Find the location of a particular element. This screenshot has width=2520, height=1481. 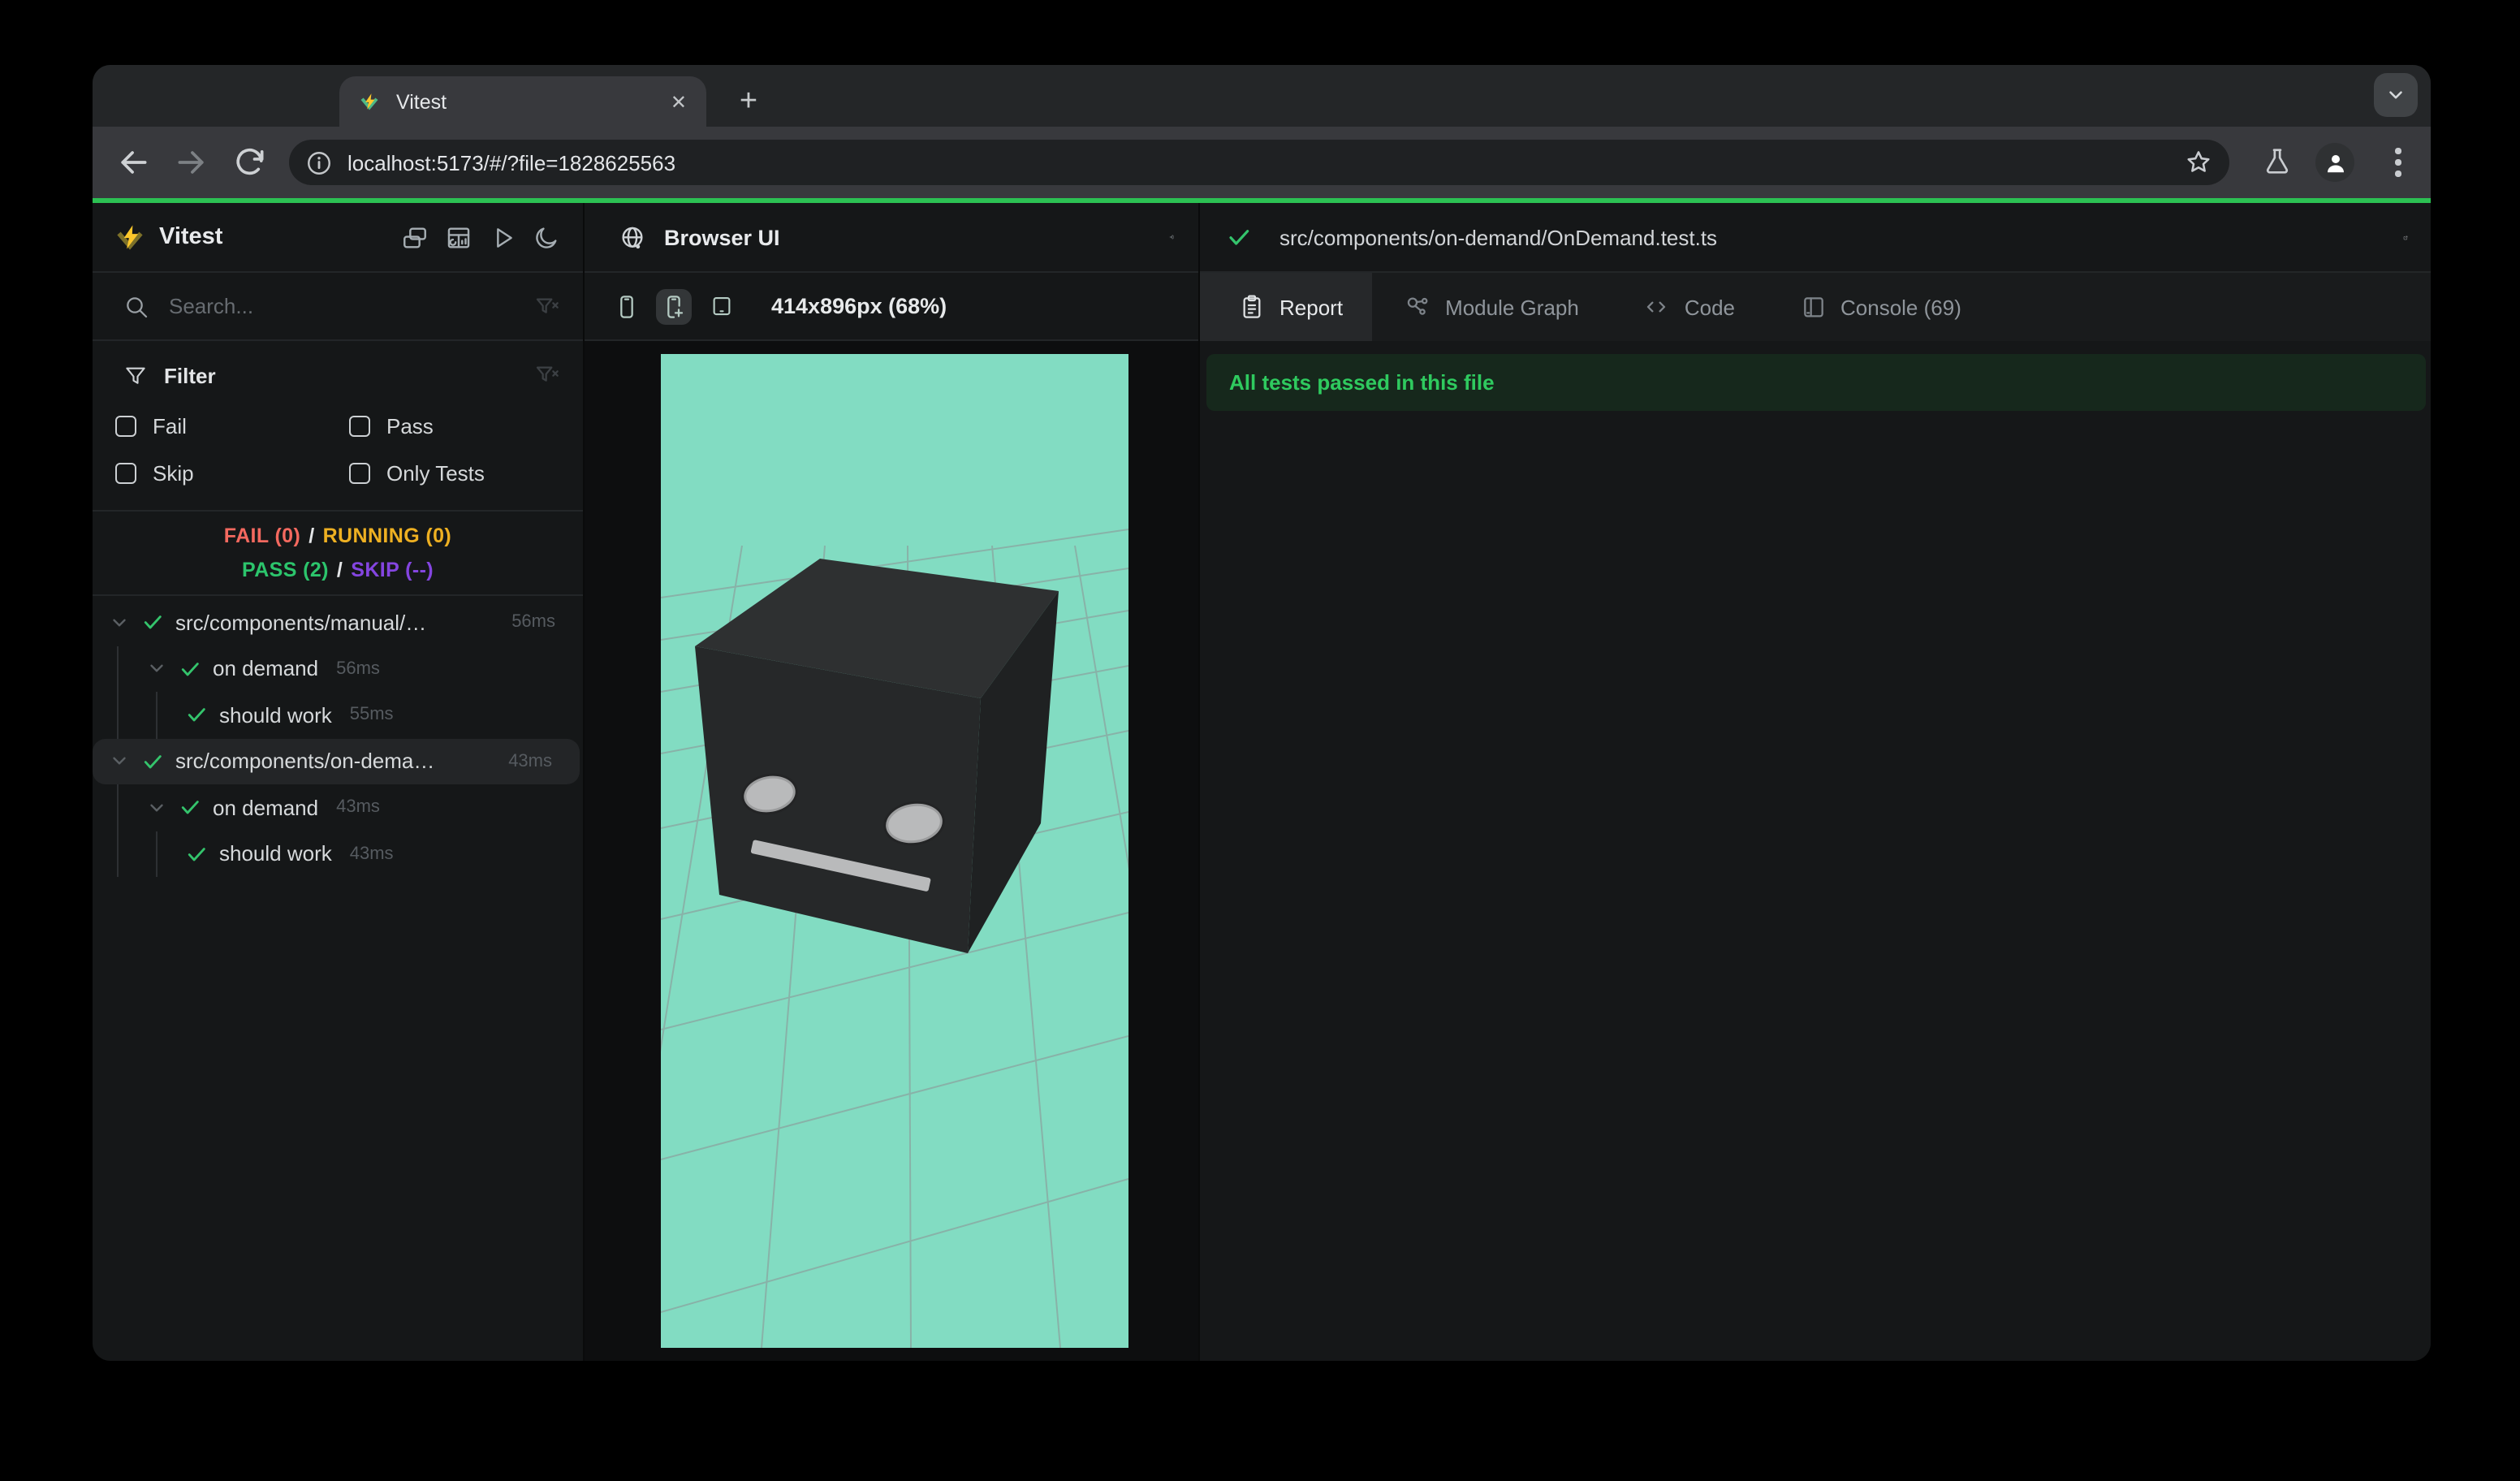

filter-checkbox-only-tests: Only Tests is located at coordinates (454, 472).